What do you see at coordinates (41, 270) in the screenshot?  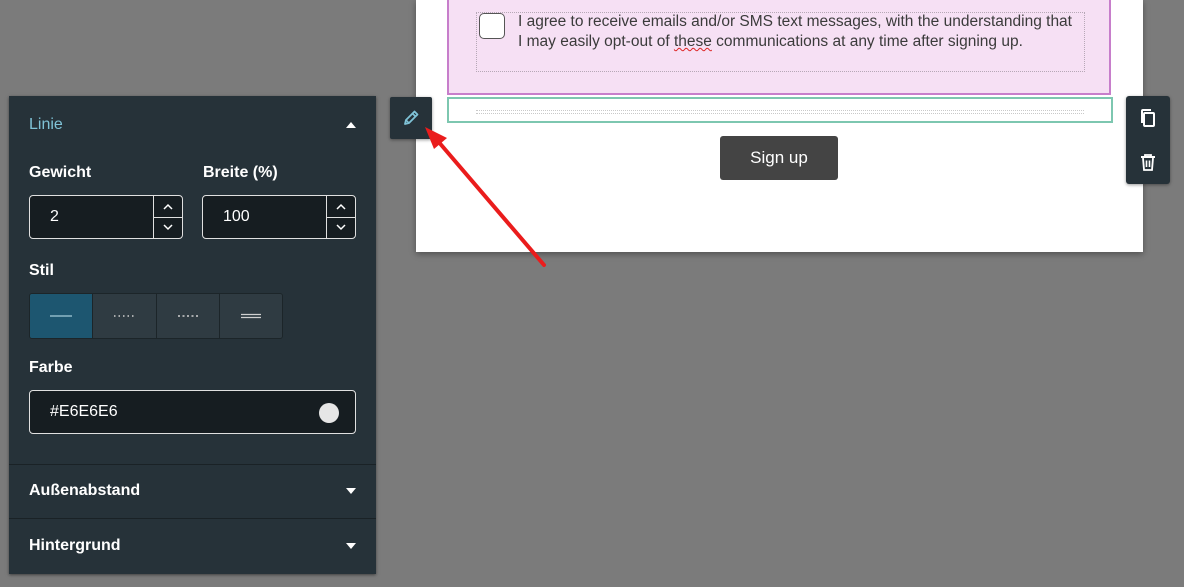 I see `style-label: Stil` at bounding box center [41, 270].